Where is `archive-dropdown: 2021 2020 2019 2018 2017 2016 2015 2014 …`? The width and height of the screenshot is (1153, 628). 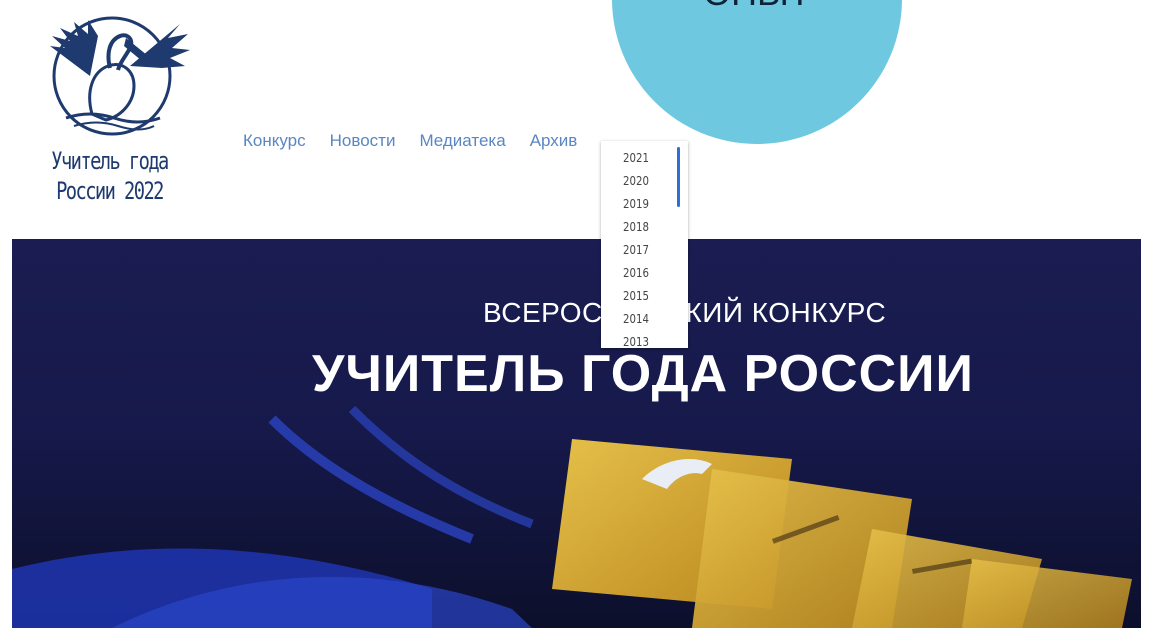 archive-dropdown: 2021 2020 2019 2018 2017 2016 2015 2014 … is located at coordinates (644, 244).